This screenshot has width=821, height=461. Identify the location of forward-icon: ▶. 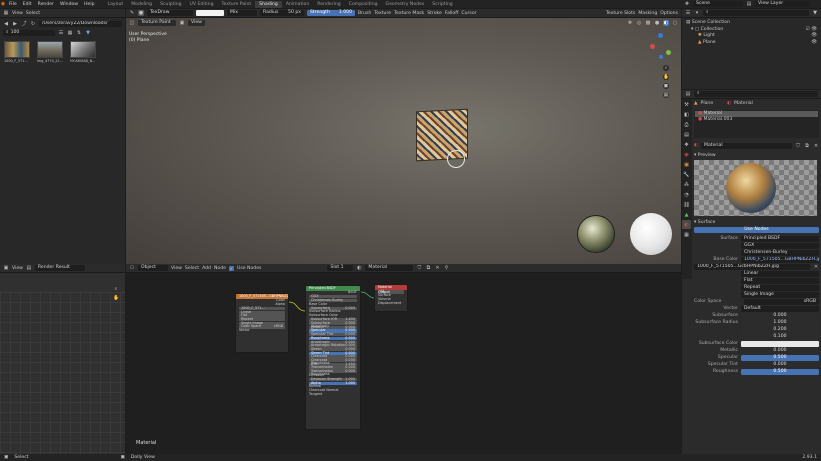
(15, 24).